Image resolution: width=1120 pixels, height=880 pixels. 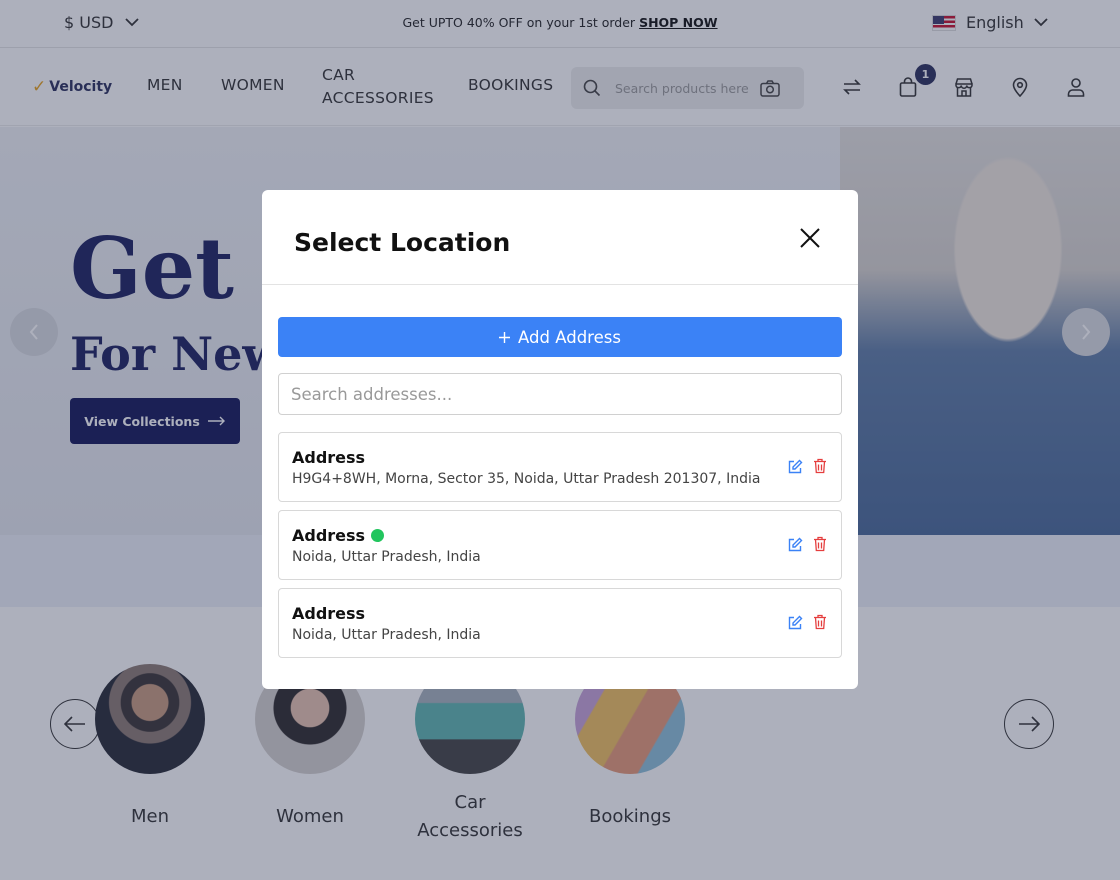 What do you see at coordinates (560, 284) in the screenshot?
I see `modal-divider` at bounding box center [560, 284].